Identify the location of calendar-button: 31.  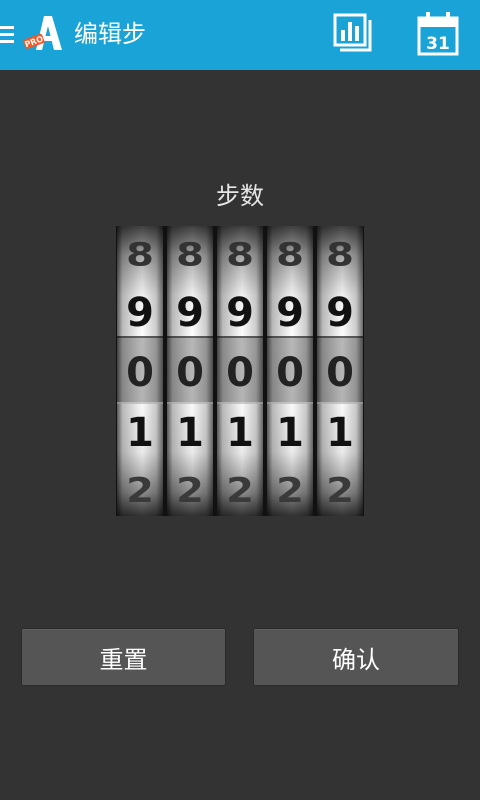
(438, 34).